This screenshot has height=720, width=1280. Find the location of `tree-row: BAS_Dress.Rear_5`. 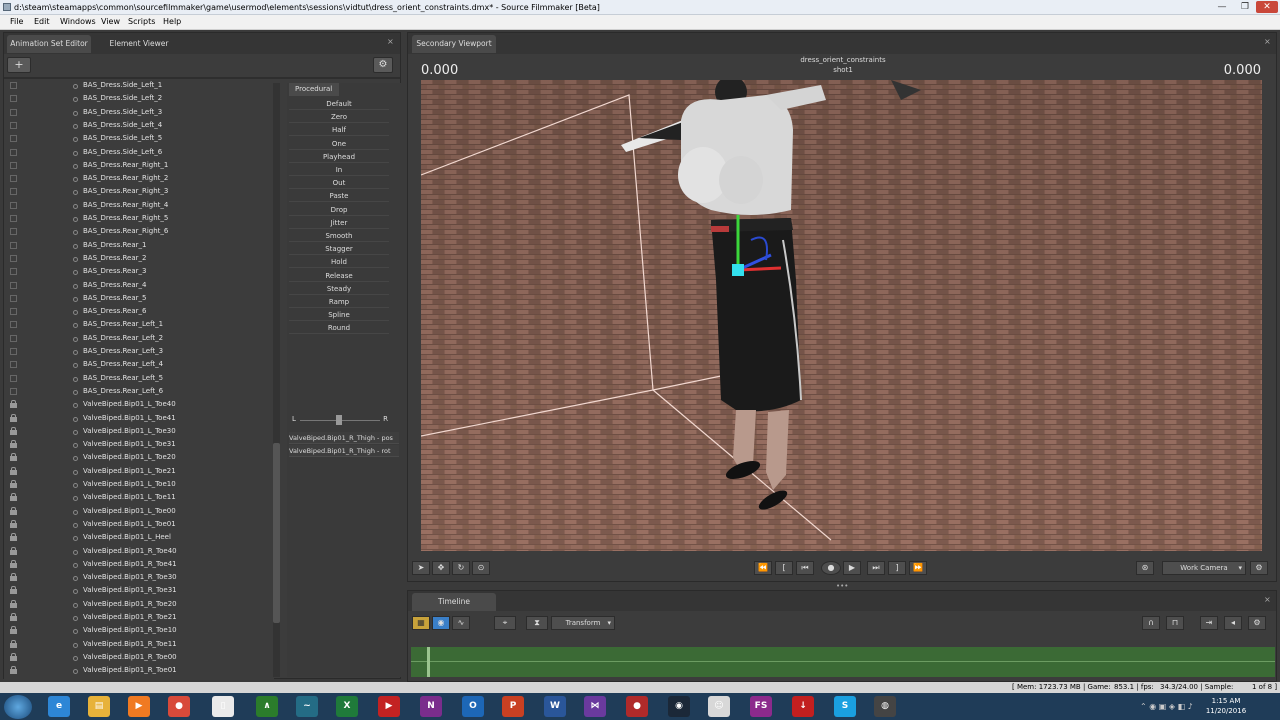

tree-row: BAS_Dress.Rear_5 is located at coordinates (139, 299).